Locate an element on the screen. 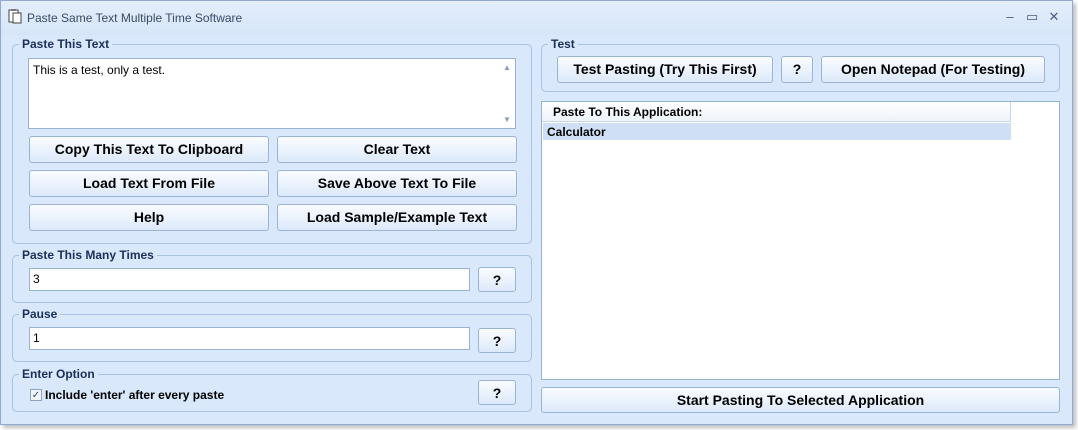 This screenshot has height=430, width=1078. window-title: Paste Same Text Multiple Time Software is located at coordinates (135, 18).